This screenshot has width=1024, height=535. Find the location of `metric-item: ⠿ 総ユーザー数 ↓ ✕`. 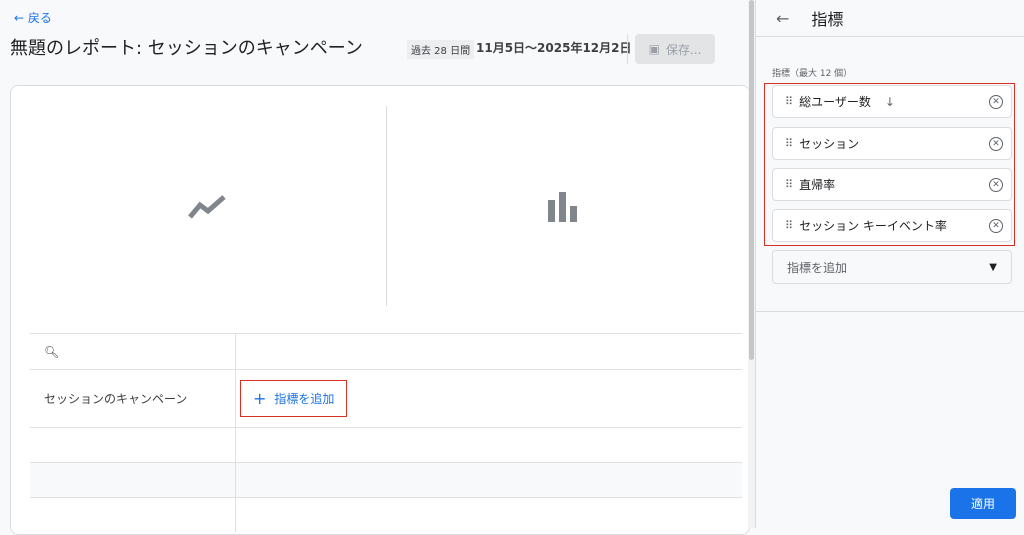

metric-item: ⠿ 総ユーザー数 ↓ ✕ is located at coordinates (892, 101).